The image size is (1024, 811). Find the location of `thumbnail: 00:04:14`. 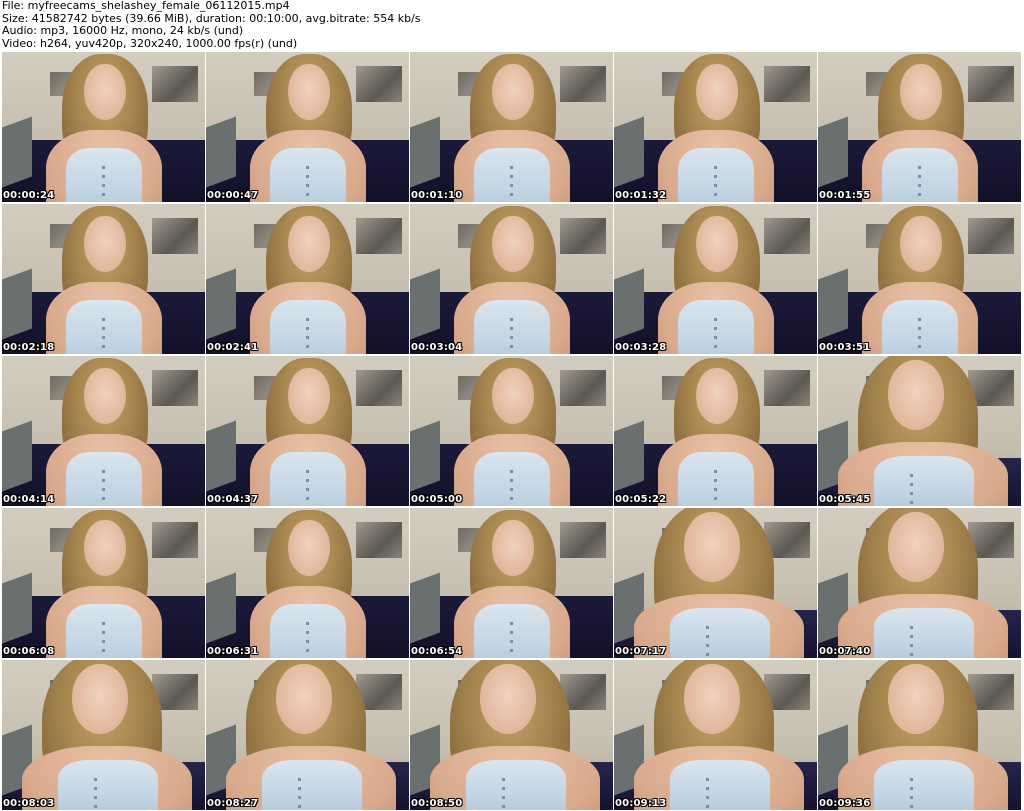

thumbnail: 00:04:14 is located at coordinates (103, 431).